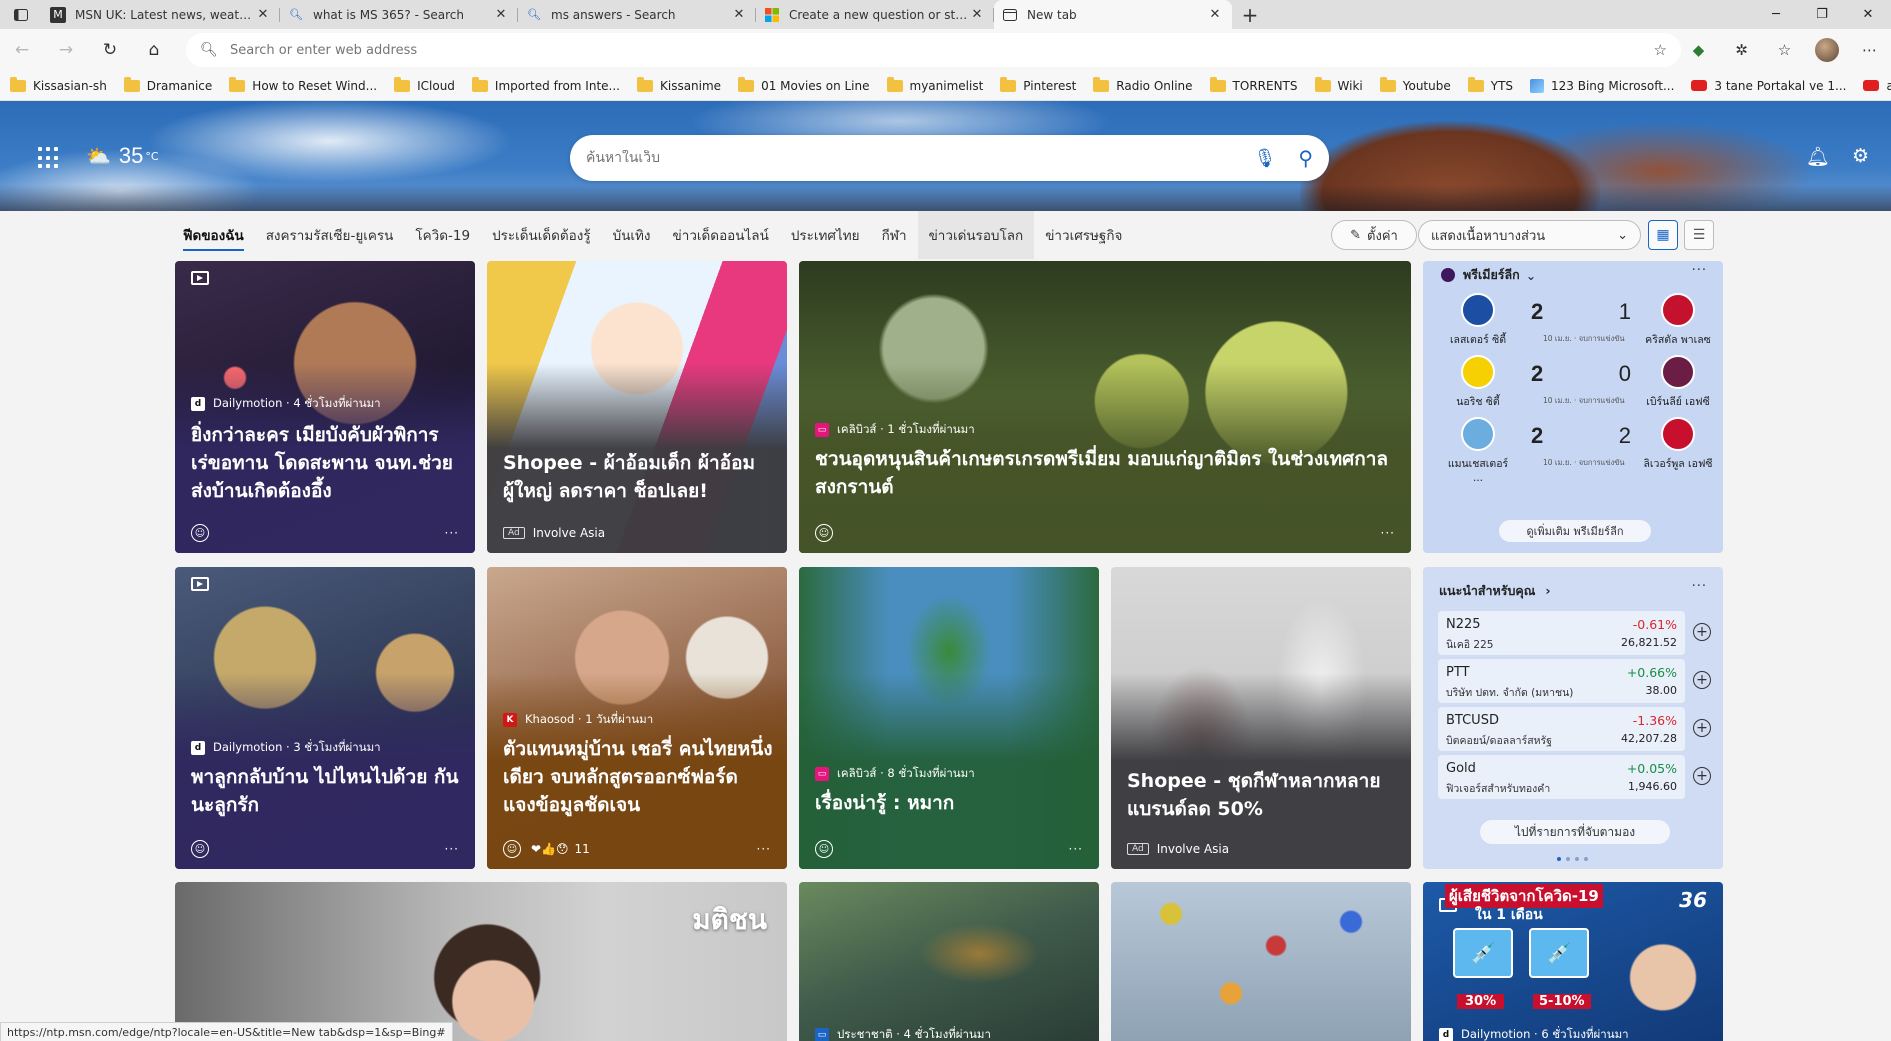 Image resolution: width=1891 pixels, height=1041 pixels. What do you see at coordinates (1253, 84) in the screenshot?
I see `bookmark-item: TORRENTS` at bounding box center [1253, 84].